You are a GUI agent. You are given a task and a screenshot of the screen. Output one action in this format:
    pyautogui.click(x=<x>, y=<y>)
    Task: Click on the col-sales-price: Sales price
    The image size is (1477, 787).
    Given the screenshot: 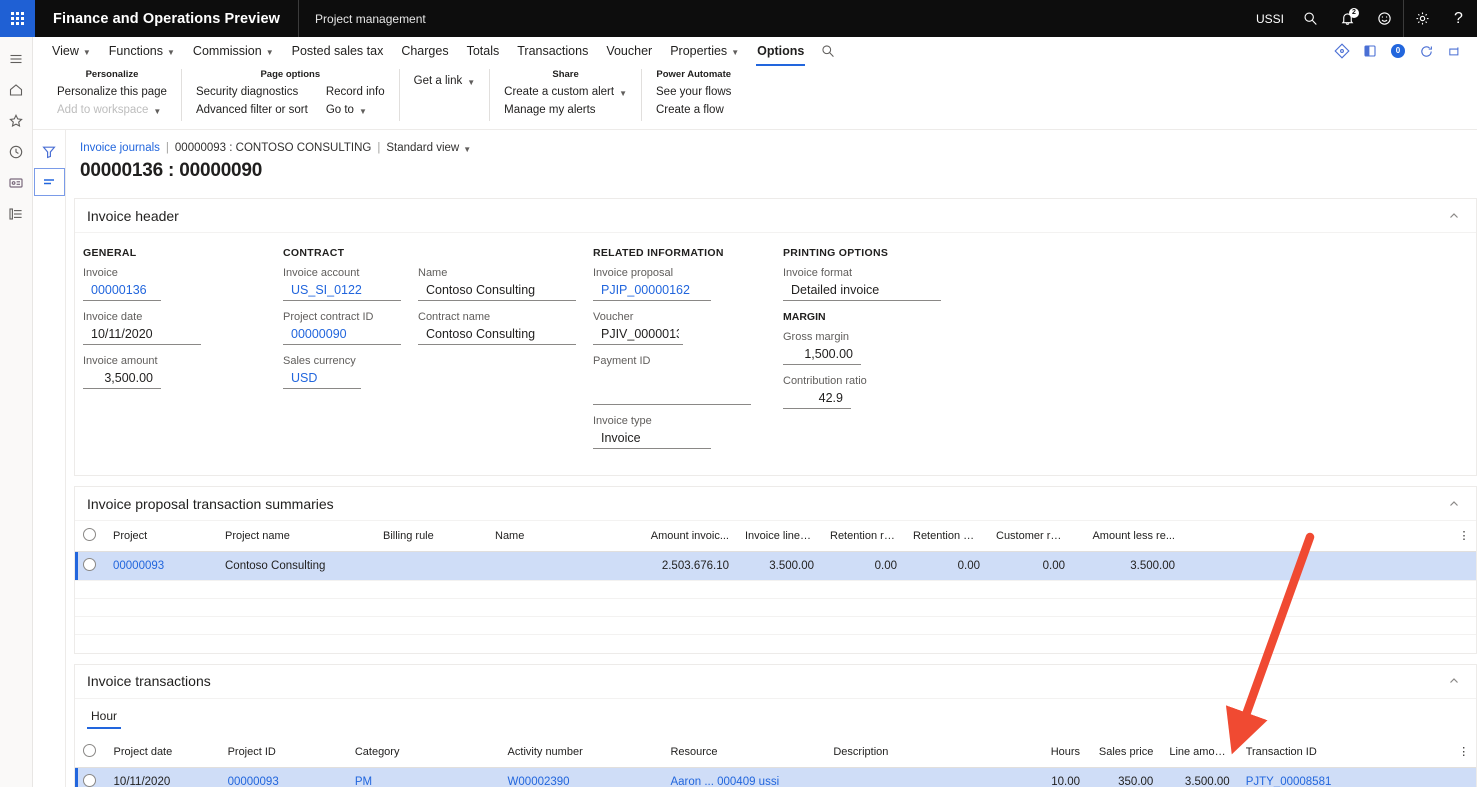 What is the action you would take?
    pyautogui.click(x=1125, y=752)
    